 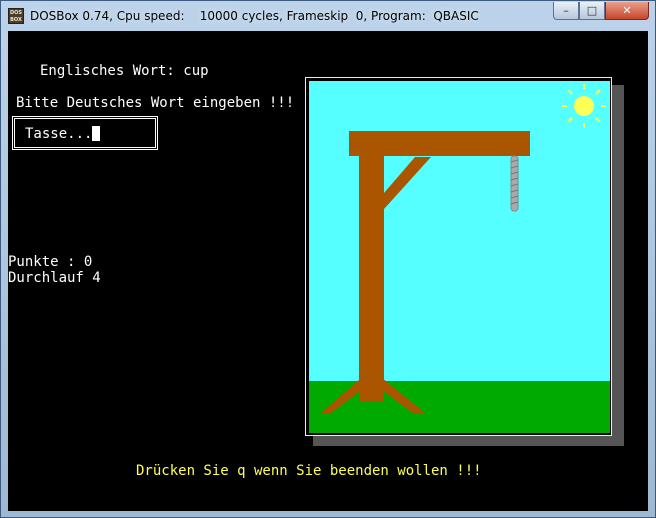 What do you see at coordinates (155, 103) in the screenshot?
I see `translation-prompt: Bitte Deutsches Wort eingeben !!!` at bounding box center [155, 103].